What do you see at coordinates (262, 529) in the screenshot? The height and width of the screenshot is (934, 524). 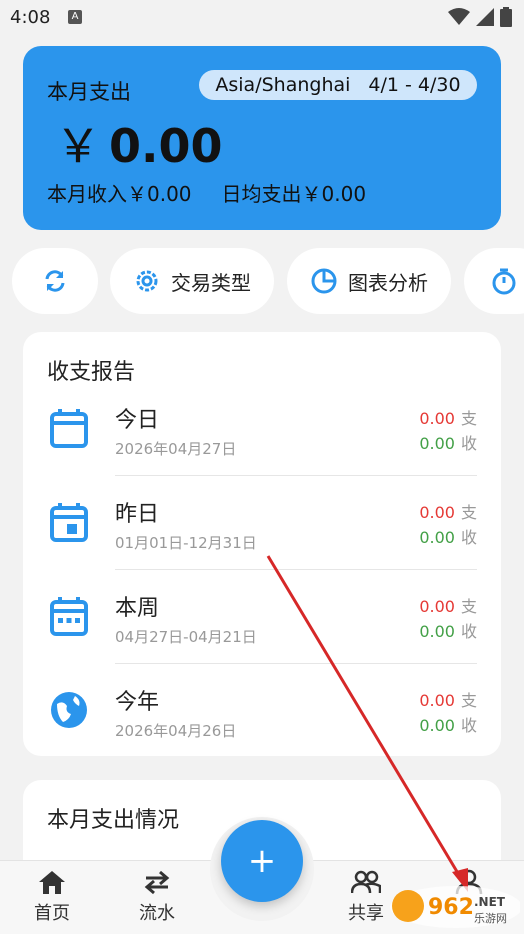 I see `report-row-yesterday: 昨日 01月01日-12月31日 0.00 支 0.00 收` at bounding box center [262, 529].